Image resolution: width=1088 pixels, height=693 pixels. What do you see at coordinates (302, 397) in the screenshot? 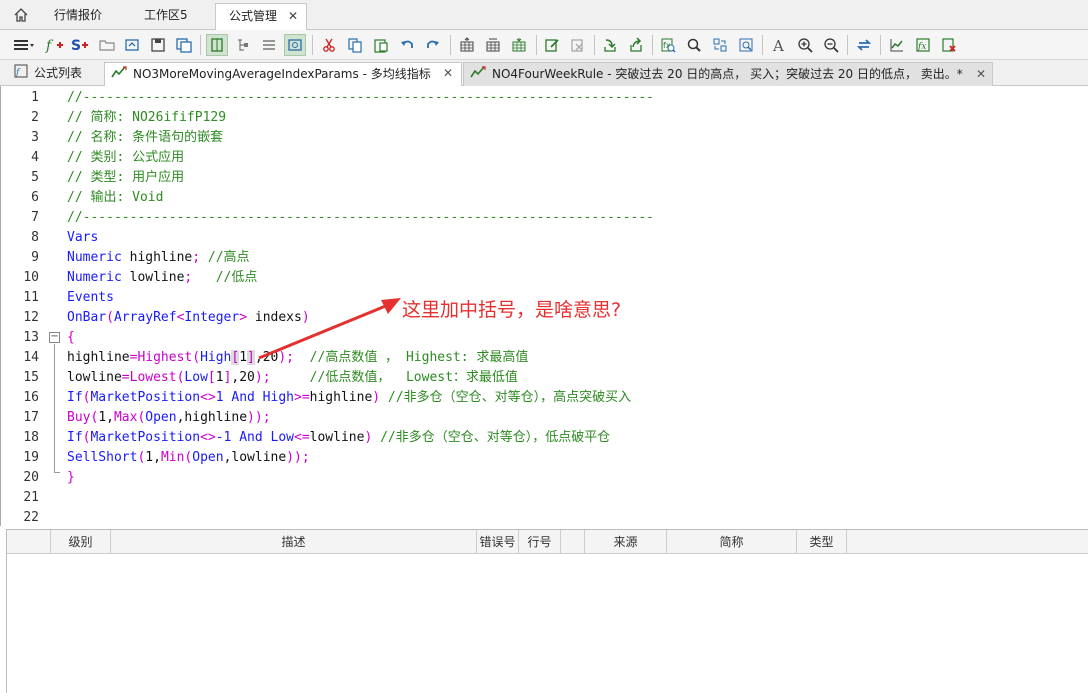
I see `code-token: >=` at bounding box center [302, 397].